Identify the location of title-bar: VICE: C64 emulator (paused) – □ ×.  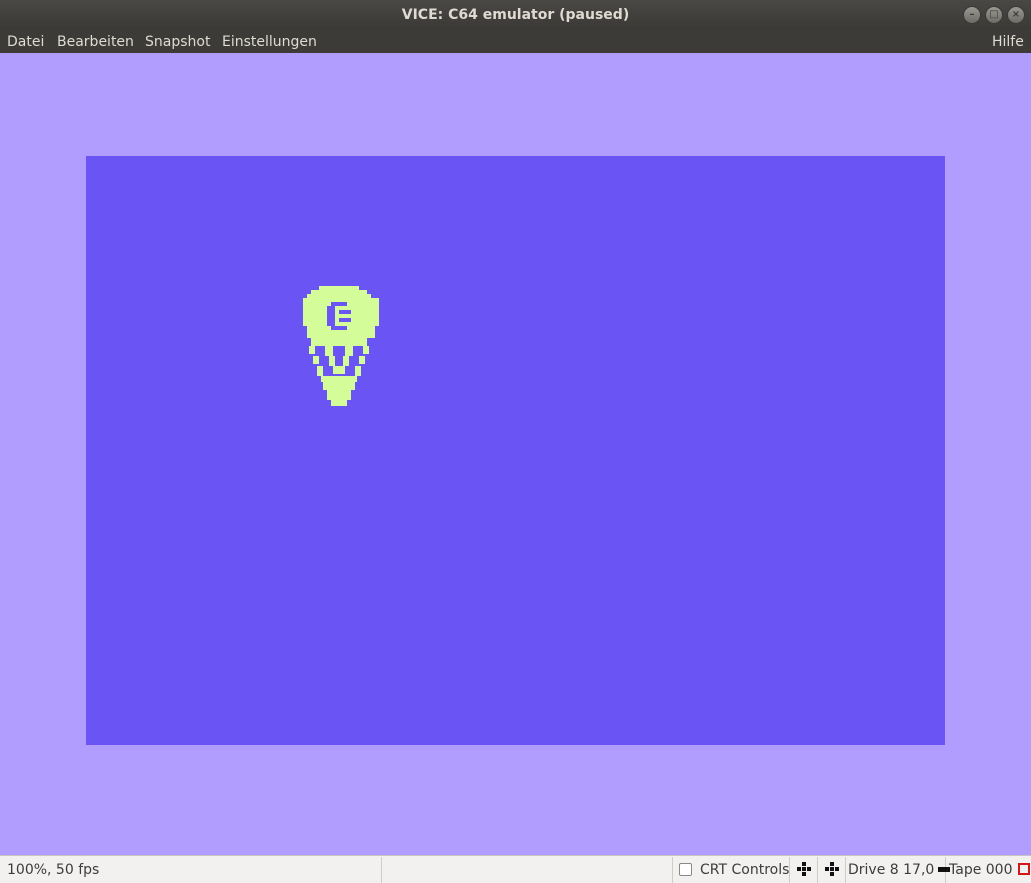
(515, 15).